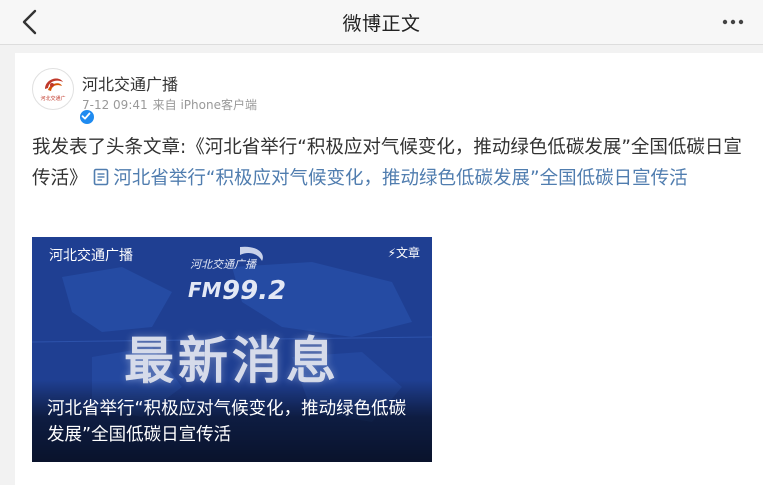 The width and height of the screenshot is (763, 485). I want to click on avatar: 河北交通广, so click(63, 96).